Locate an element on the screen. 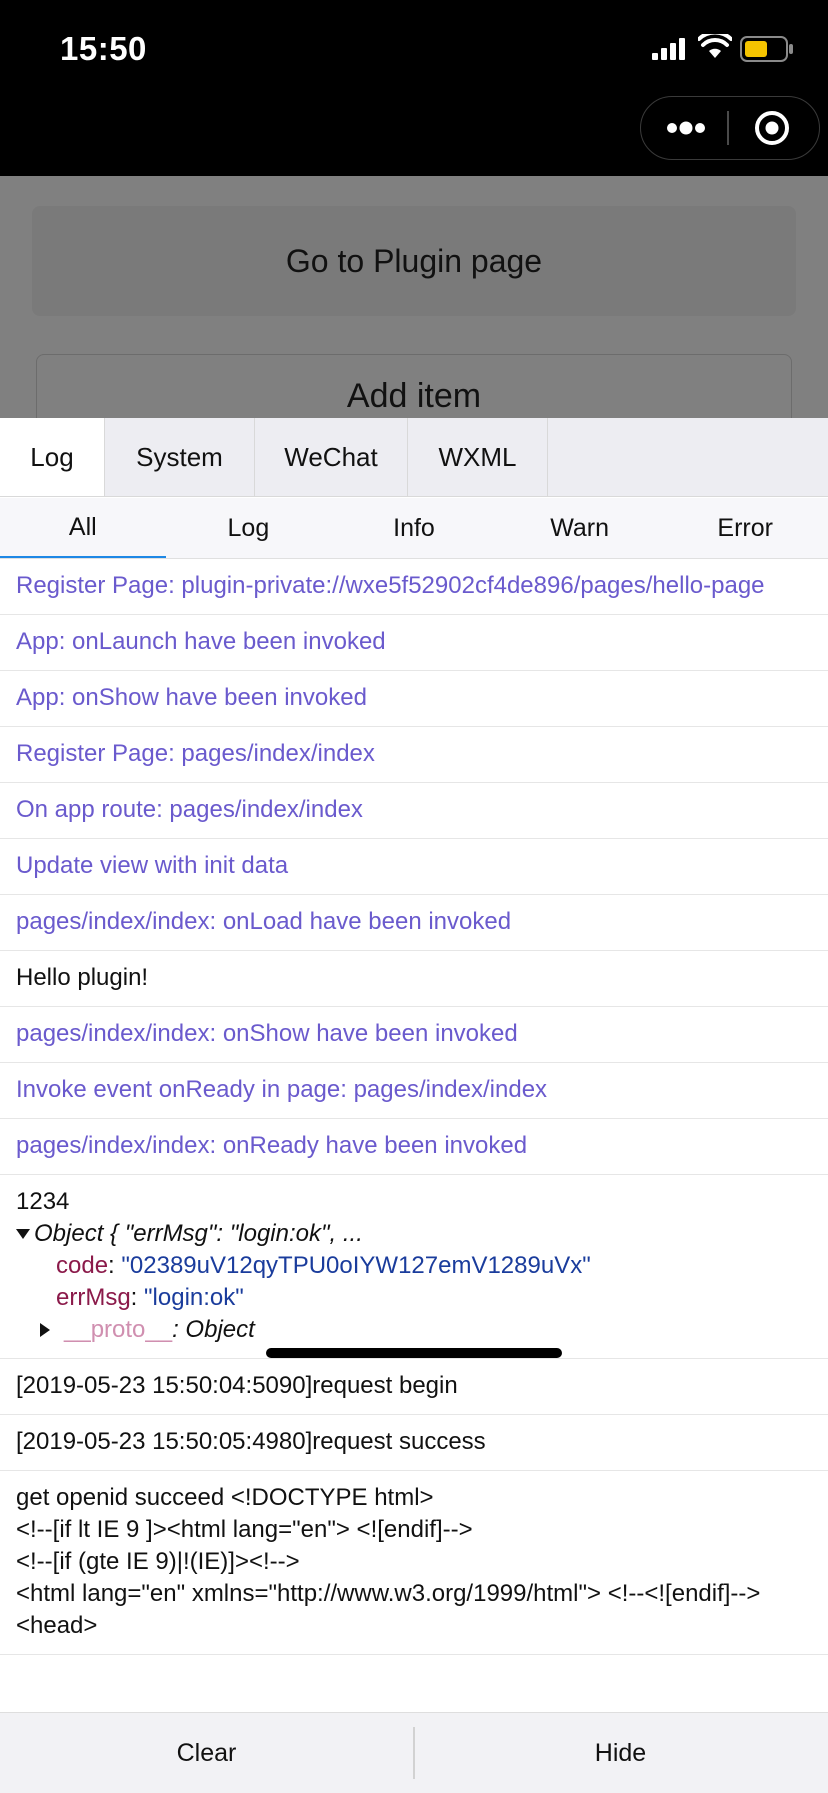  prop-value: "login:ok" is located at coordinates (194, 1297).